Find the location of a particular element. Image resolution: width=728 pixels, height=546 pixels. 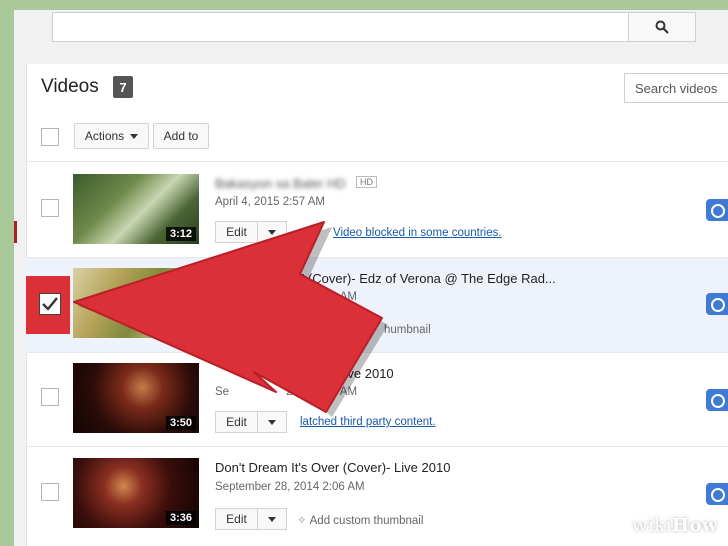

wikihow-watermark: wikiHow is located at coordinates (675, 525).